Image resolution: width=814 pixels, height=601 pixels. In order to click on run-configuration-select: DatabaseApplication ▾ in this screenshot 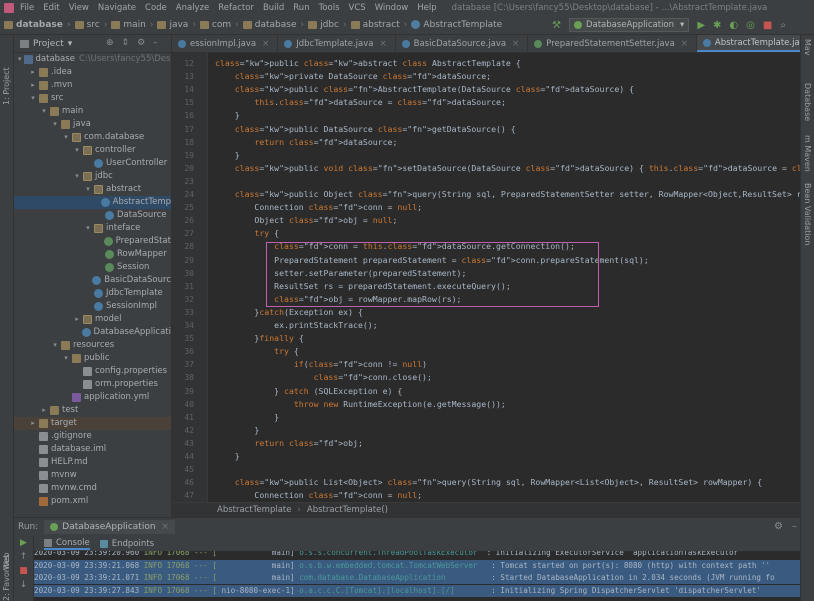, I will do `click(629, 25)`.